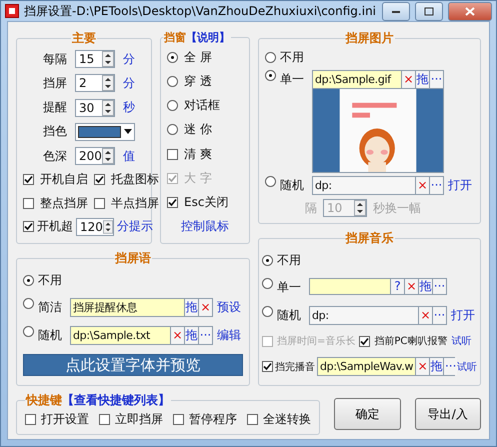  I want to click on dialog-button: 导出/入, so click(447, 414).